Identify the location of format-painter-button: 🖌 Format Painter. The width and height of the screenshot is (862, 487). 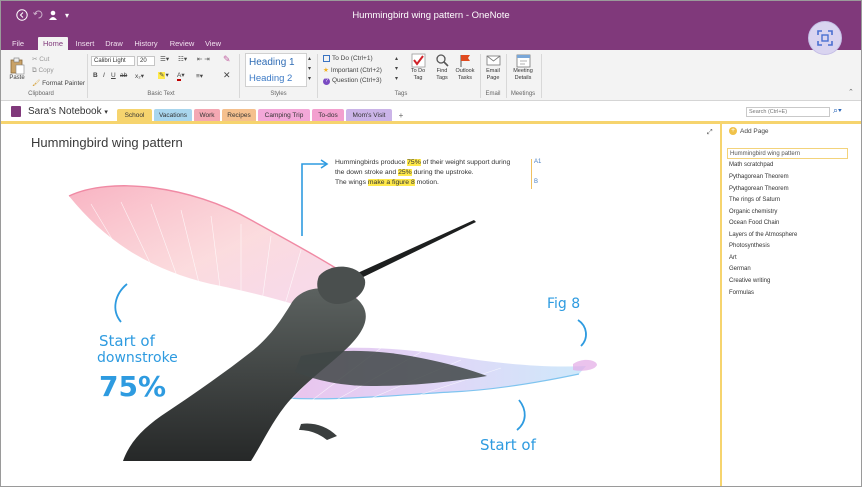
(58, 83).